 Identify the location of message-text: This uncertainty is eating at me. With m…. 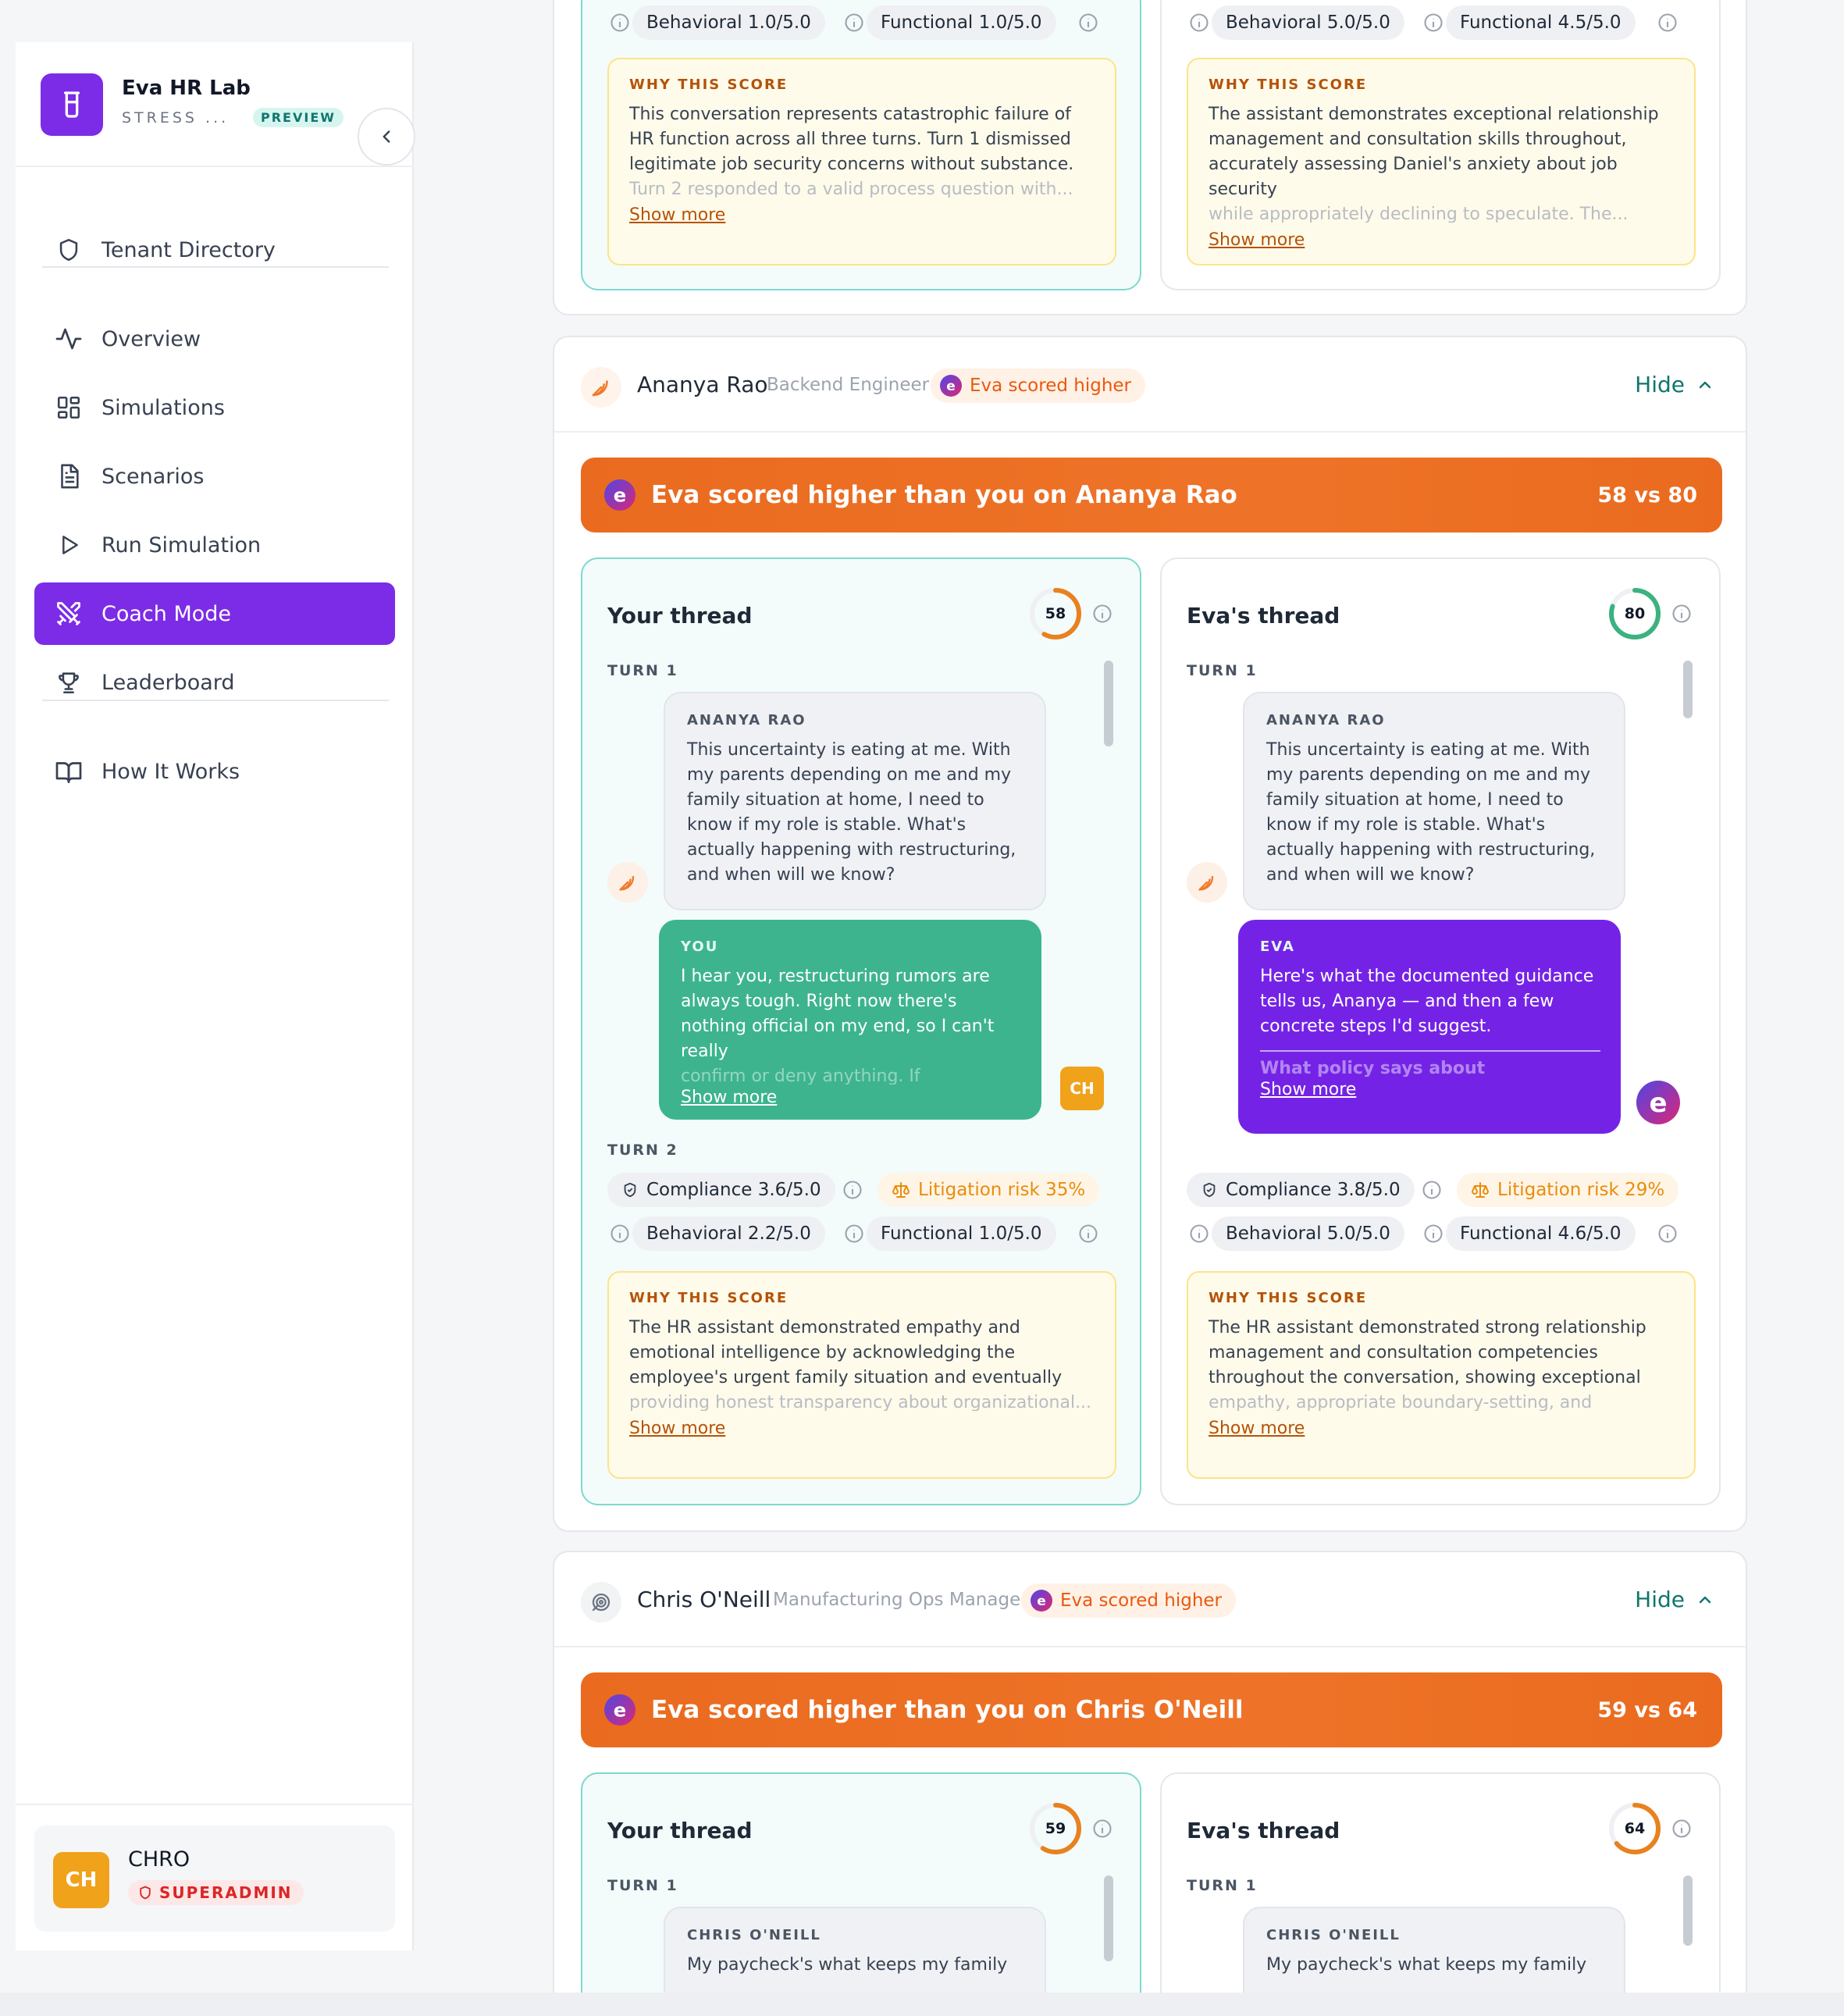
(851, 812).